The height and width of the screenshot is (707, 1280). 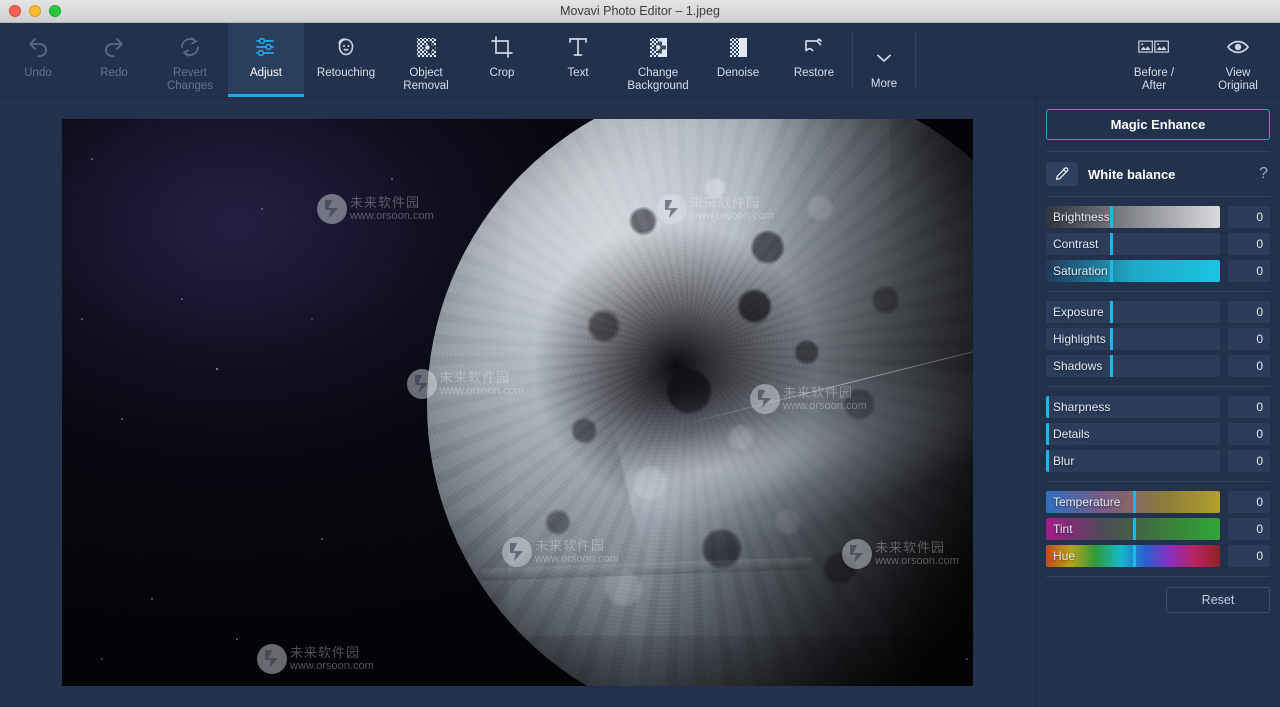 What do you see at coordinates (1064, 461) in the screenshot?
I see `slider-label: Blur` at bounding box center [1064, 461].